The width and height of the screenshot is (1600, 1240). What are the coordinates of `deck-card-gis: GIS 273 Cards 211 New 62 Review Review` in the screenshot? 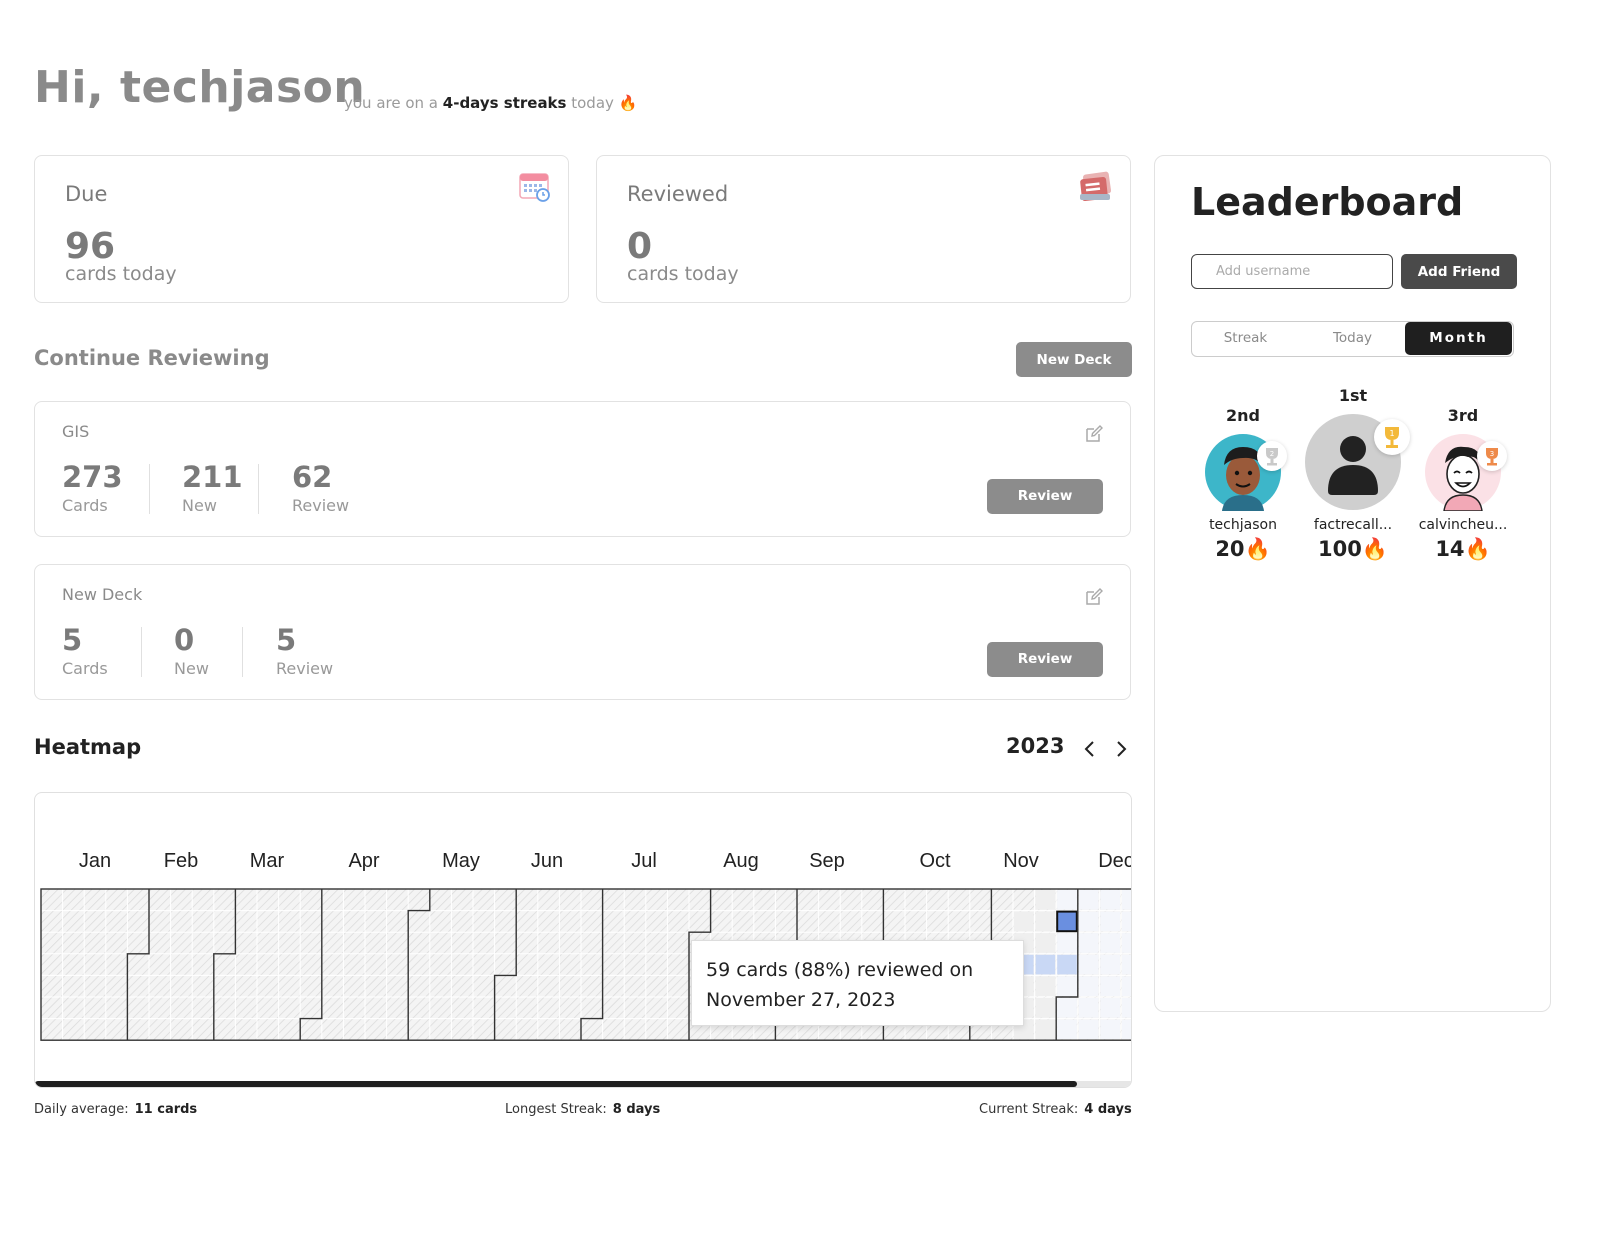 It's located at (582, 469).